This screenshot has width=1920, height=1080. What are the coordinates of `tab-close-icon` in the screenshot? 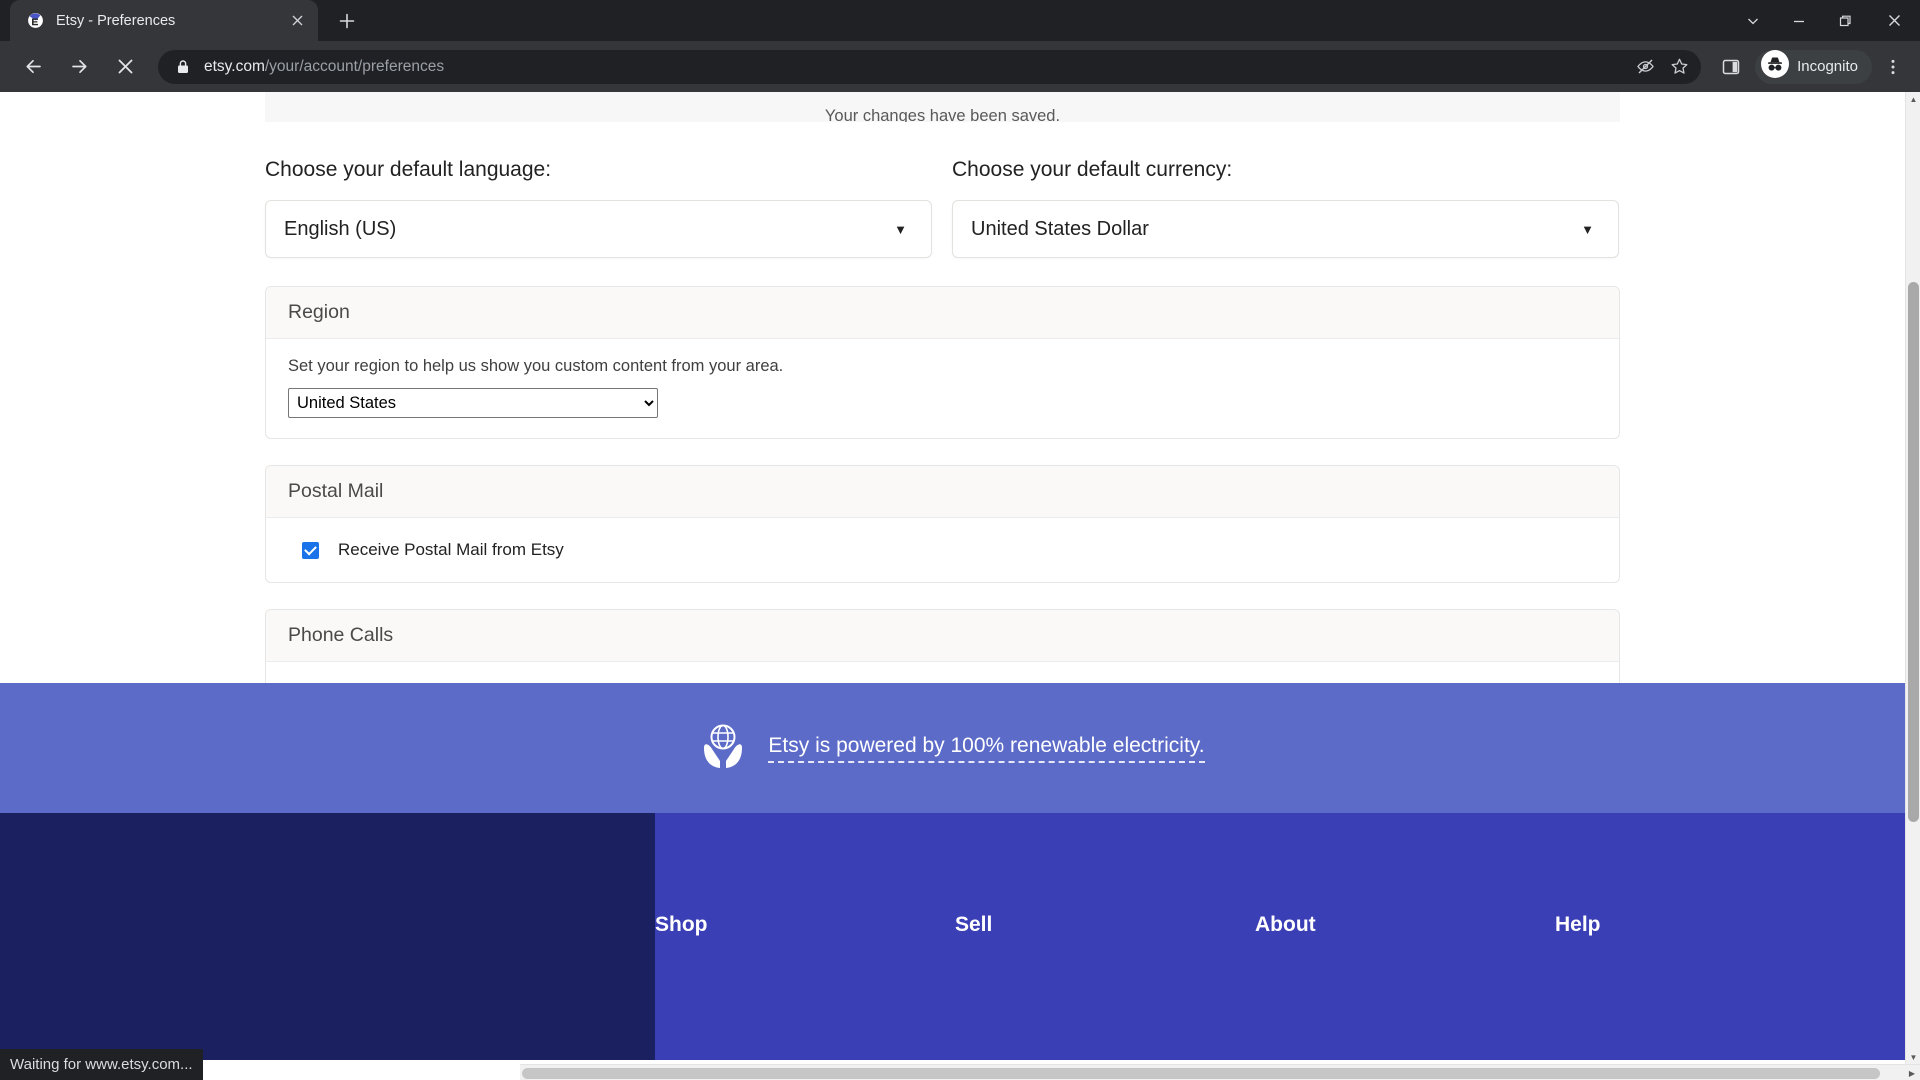 It's located at (297, 21).